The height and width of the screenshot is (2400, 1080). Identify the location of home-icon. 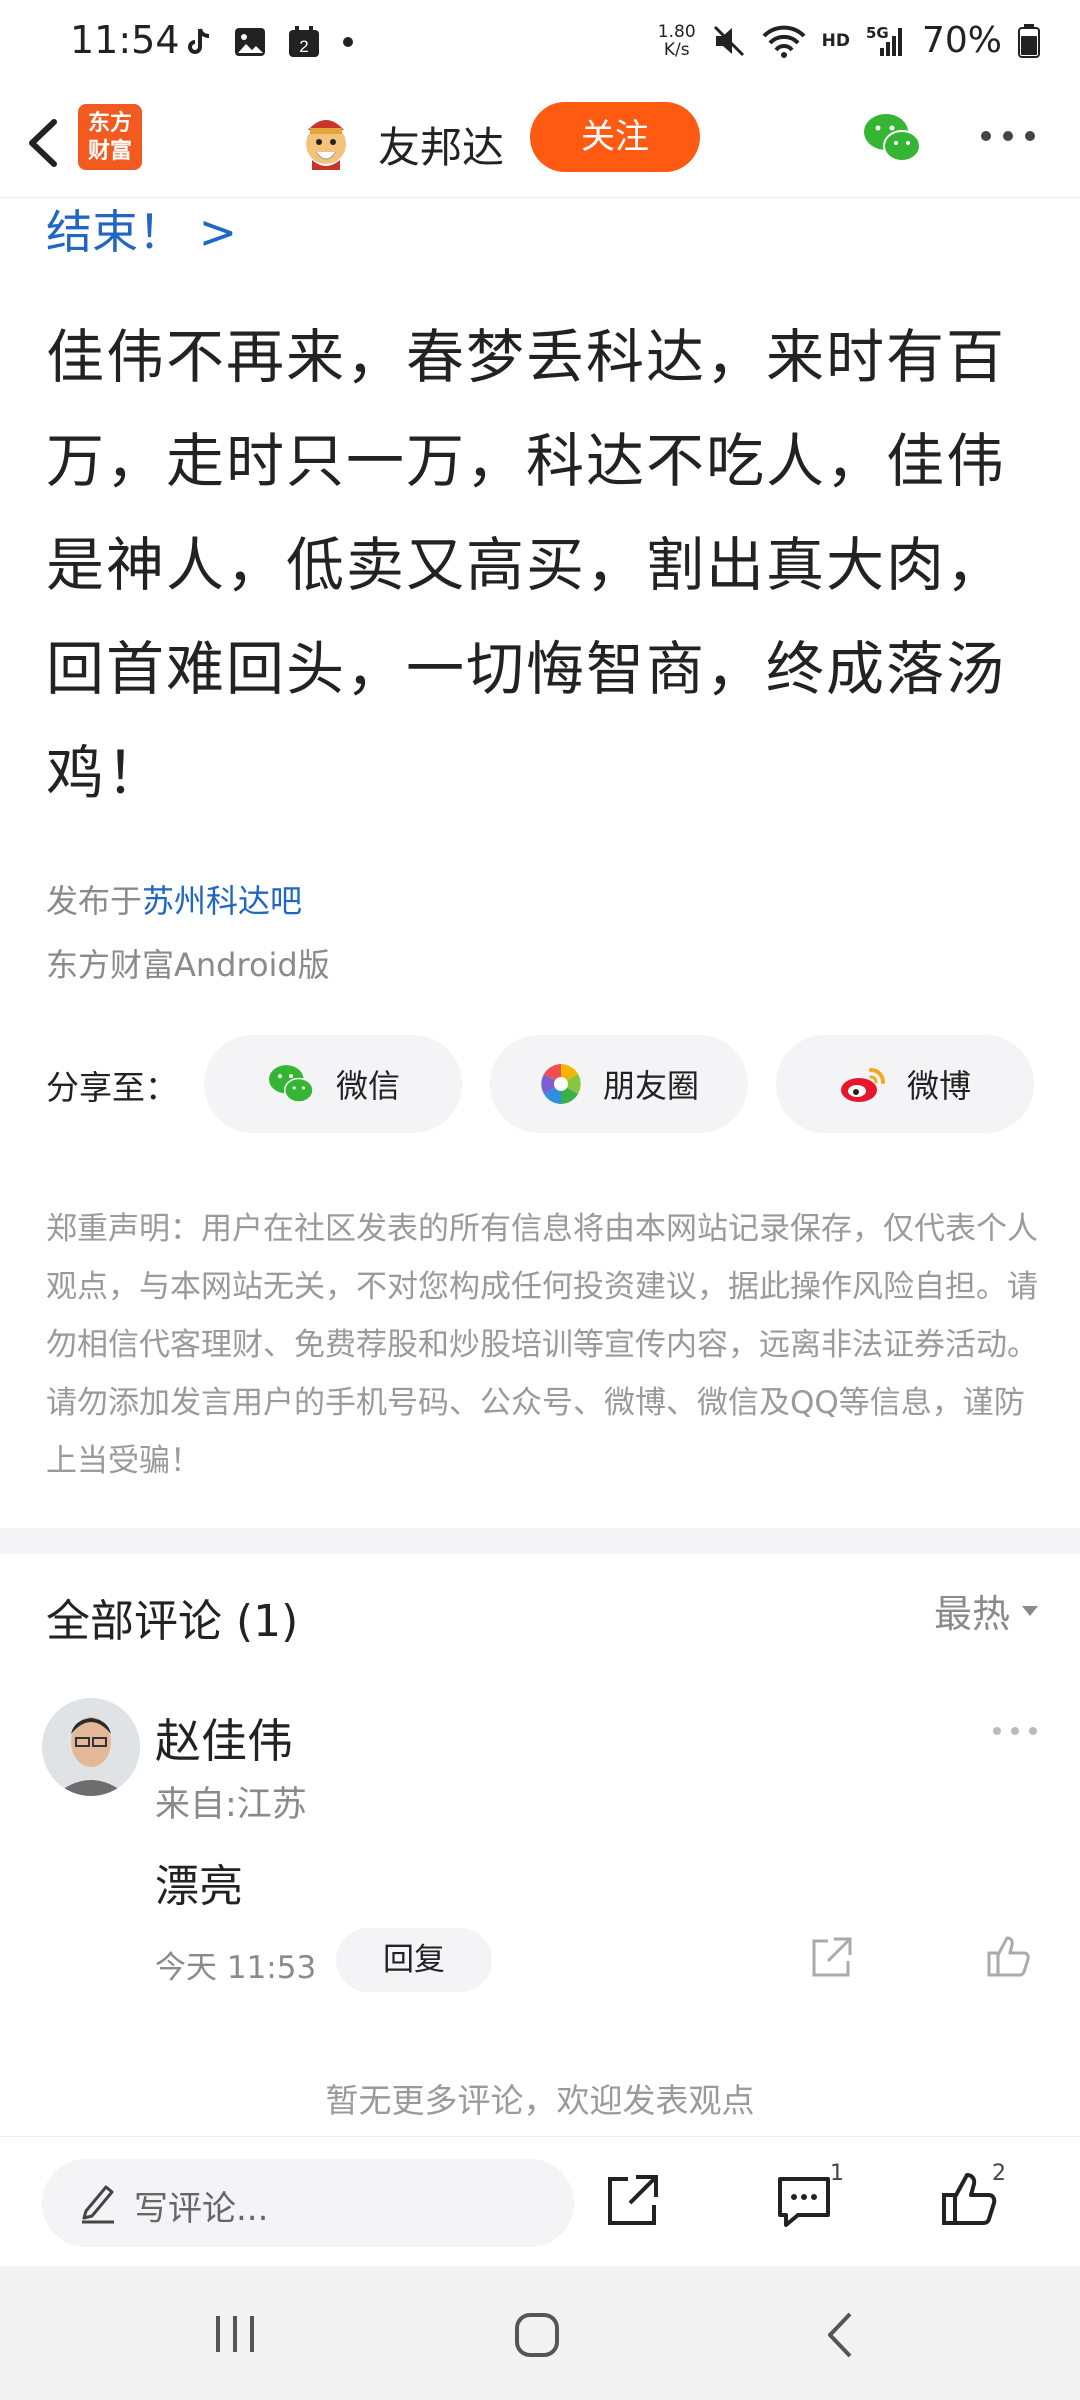
(537, 2335).